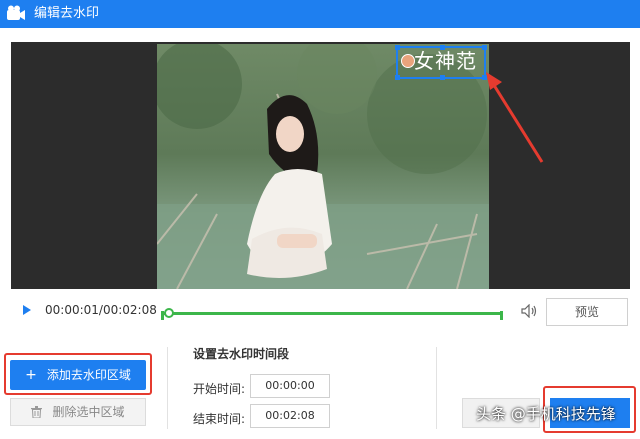 This screenshot has width=640, height=439. What do you see at coordinates (67, 13) in the screenshot?
I see `window-title: 编辑去水印` at bounding box center [67, 13].